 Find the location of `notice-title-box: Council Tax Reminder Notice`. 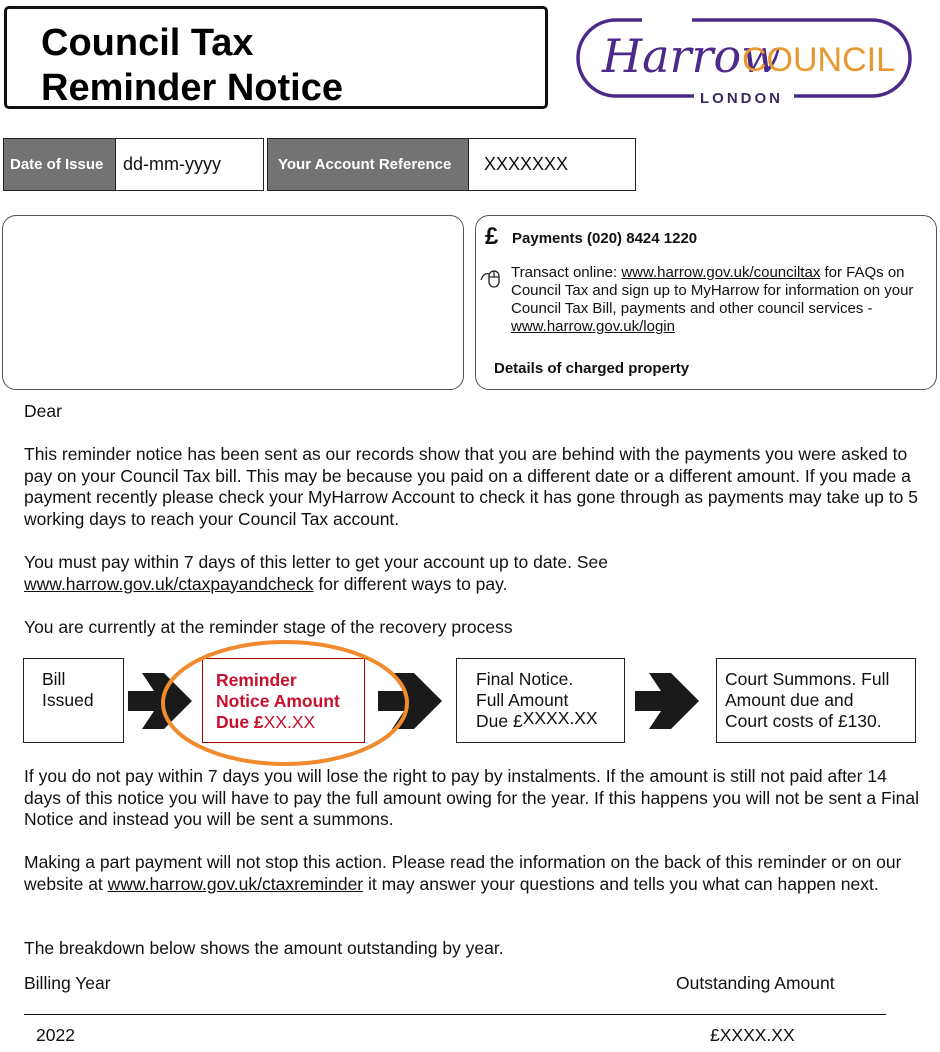

notice-title-box: Council Tax Reminder Notice is located at coordinates (276, 57).